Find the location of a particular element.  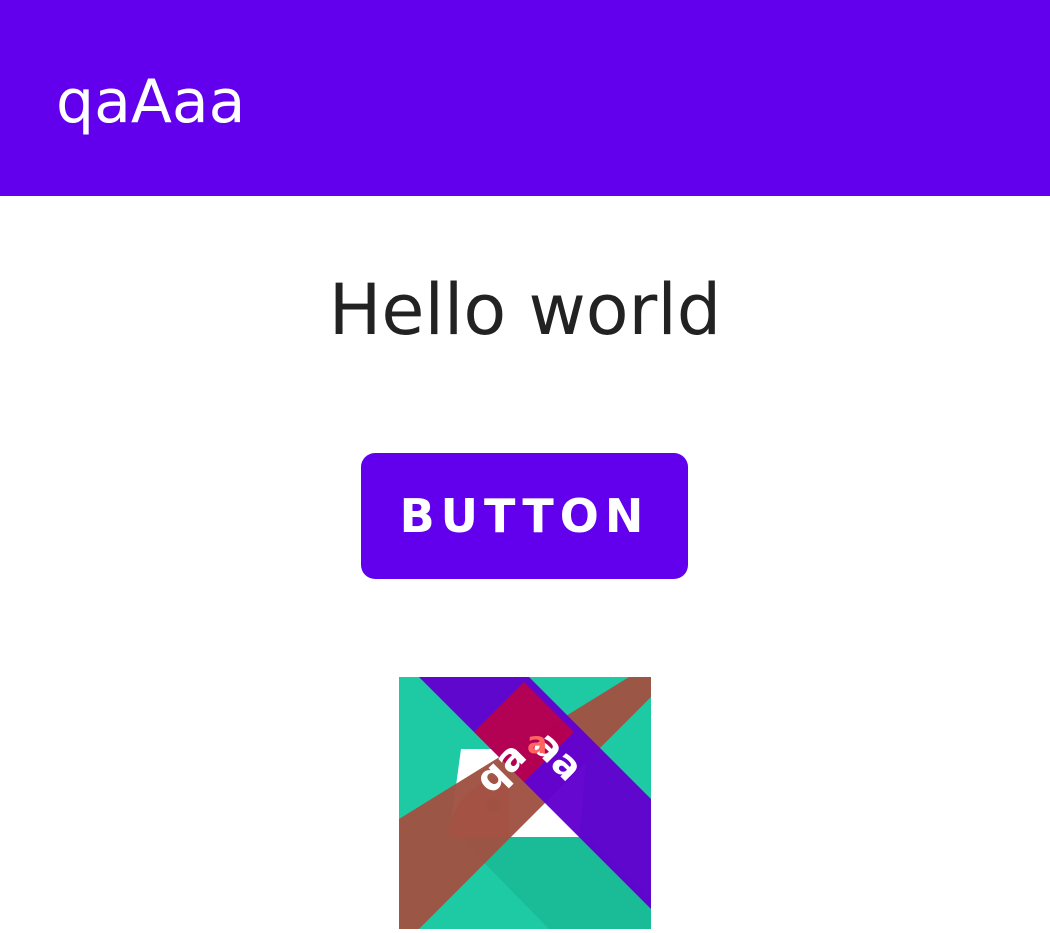

app-title: qaAaa is located at coordinates (151, 102).